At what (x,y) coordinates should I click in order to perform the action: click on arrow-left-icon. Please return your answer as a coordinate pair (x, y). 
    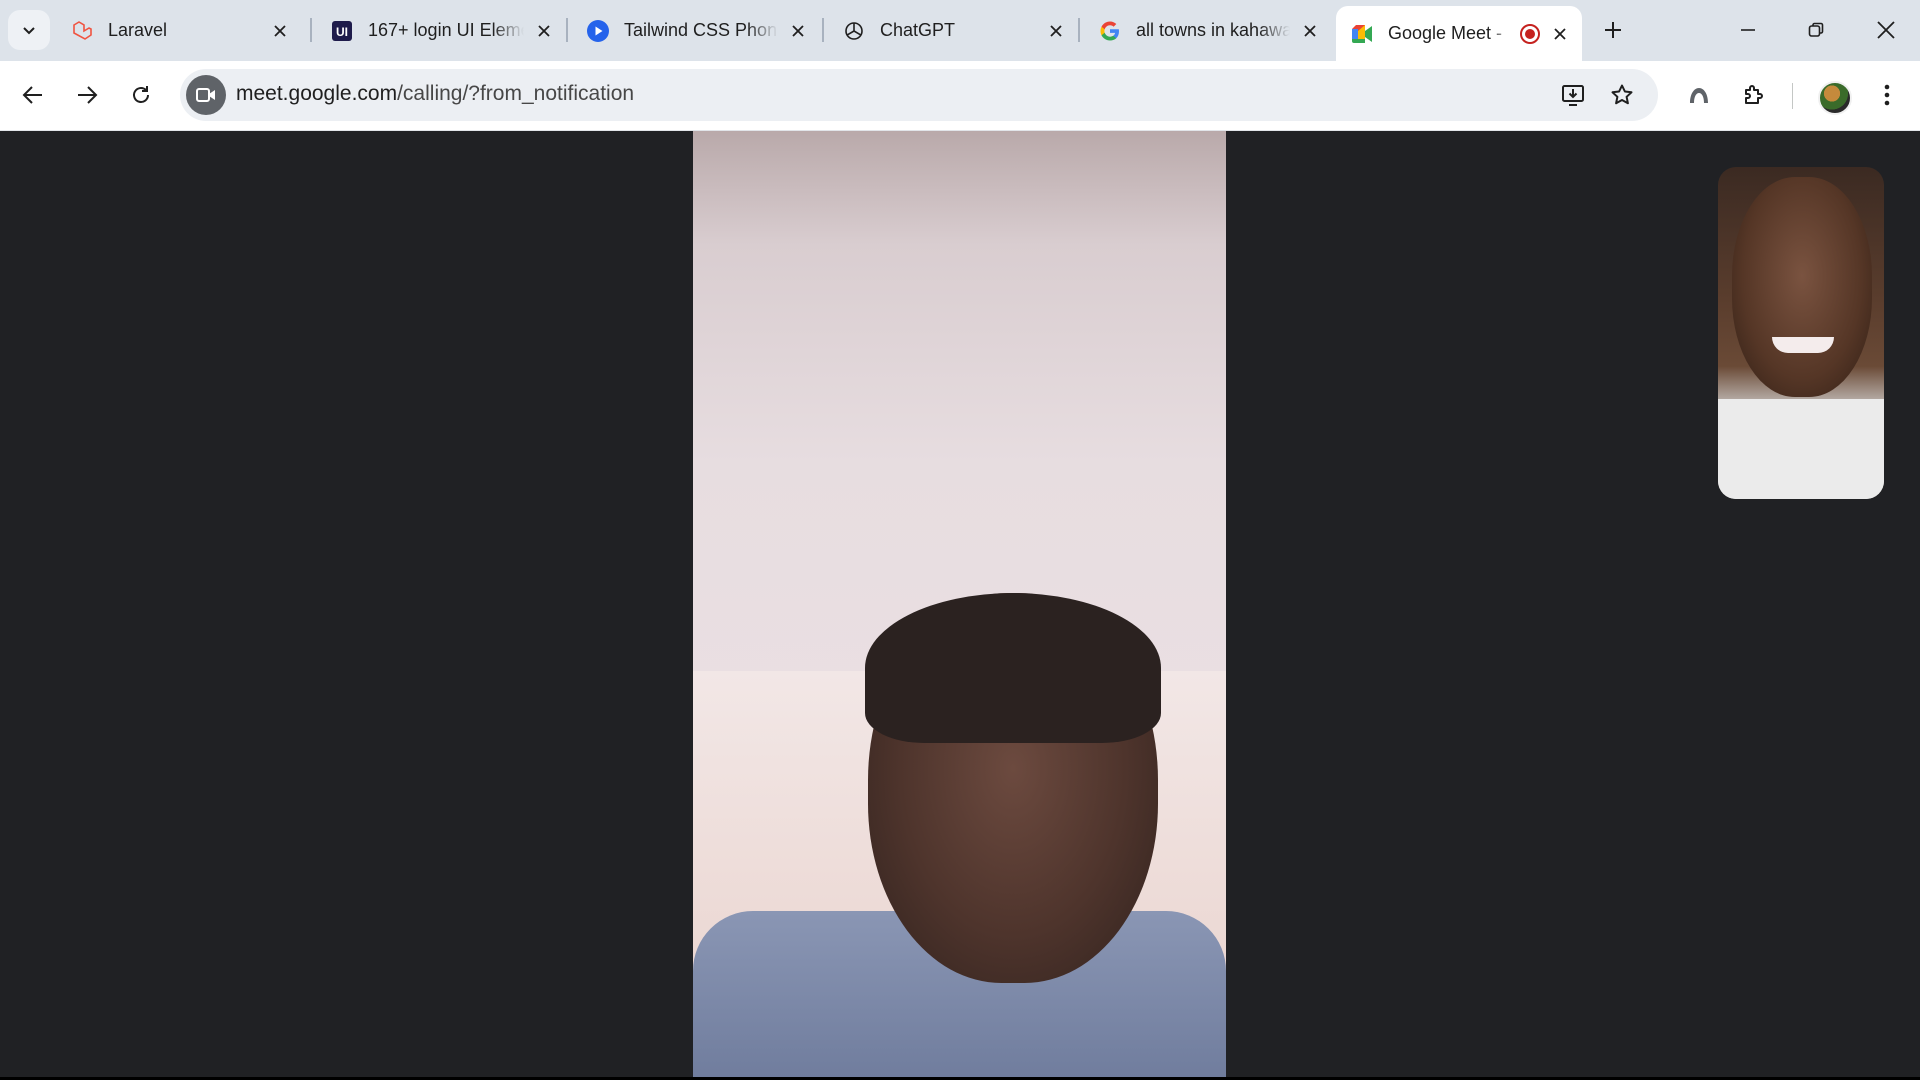
    Looking at the image, I should click on (32, 95).